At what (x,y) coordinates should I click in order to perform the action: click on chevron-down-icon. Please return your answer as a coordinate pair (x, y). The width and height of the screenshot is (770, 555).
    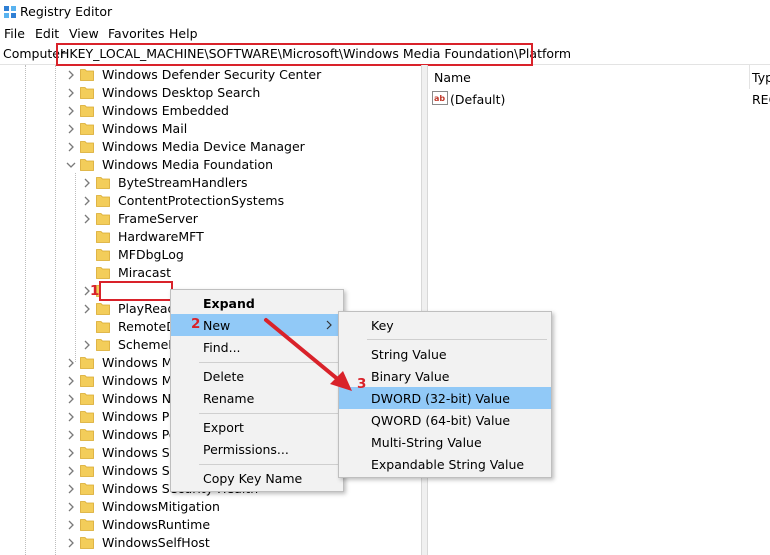
    Looking at the image, I should click on (71, 165).